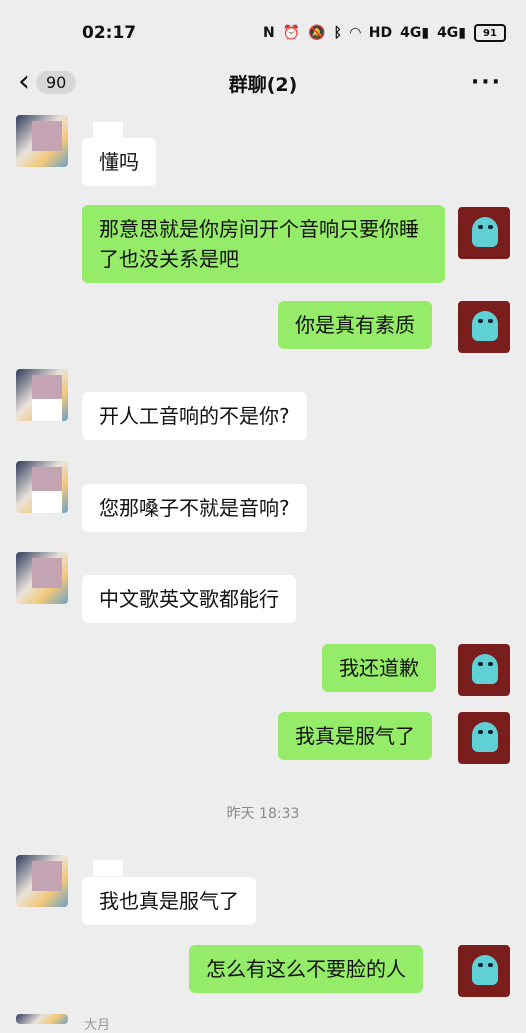  What do you see at coordinates (317, 33) in the screenshot?
I see `mute-icon: 🔕` at bounding box center [317, 33].